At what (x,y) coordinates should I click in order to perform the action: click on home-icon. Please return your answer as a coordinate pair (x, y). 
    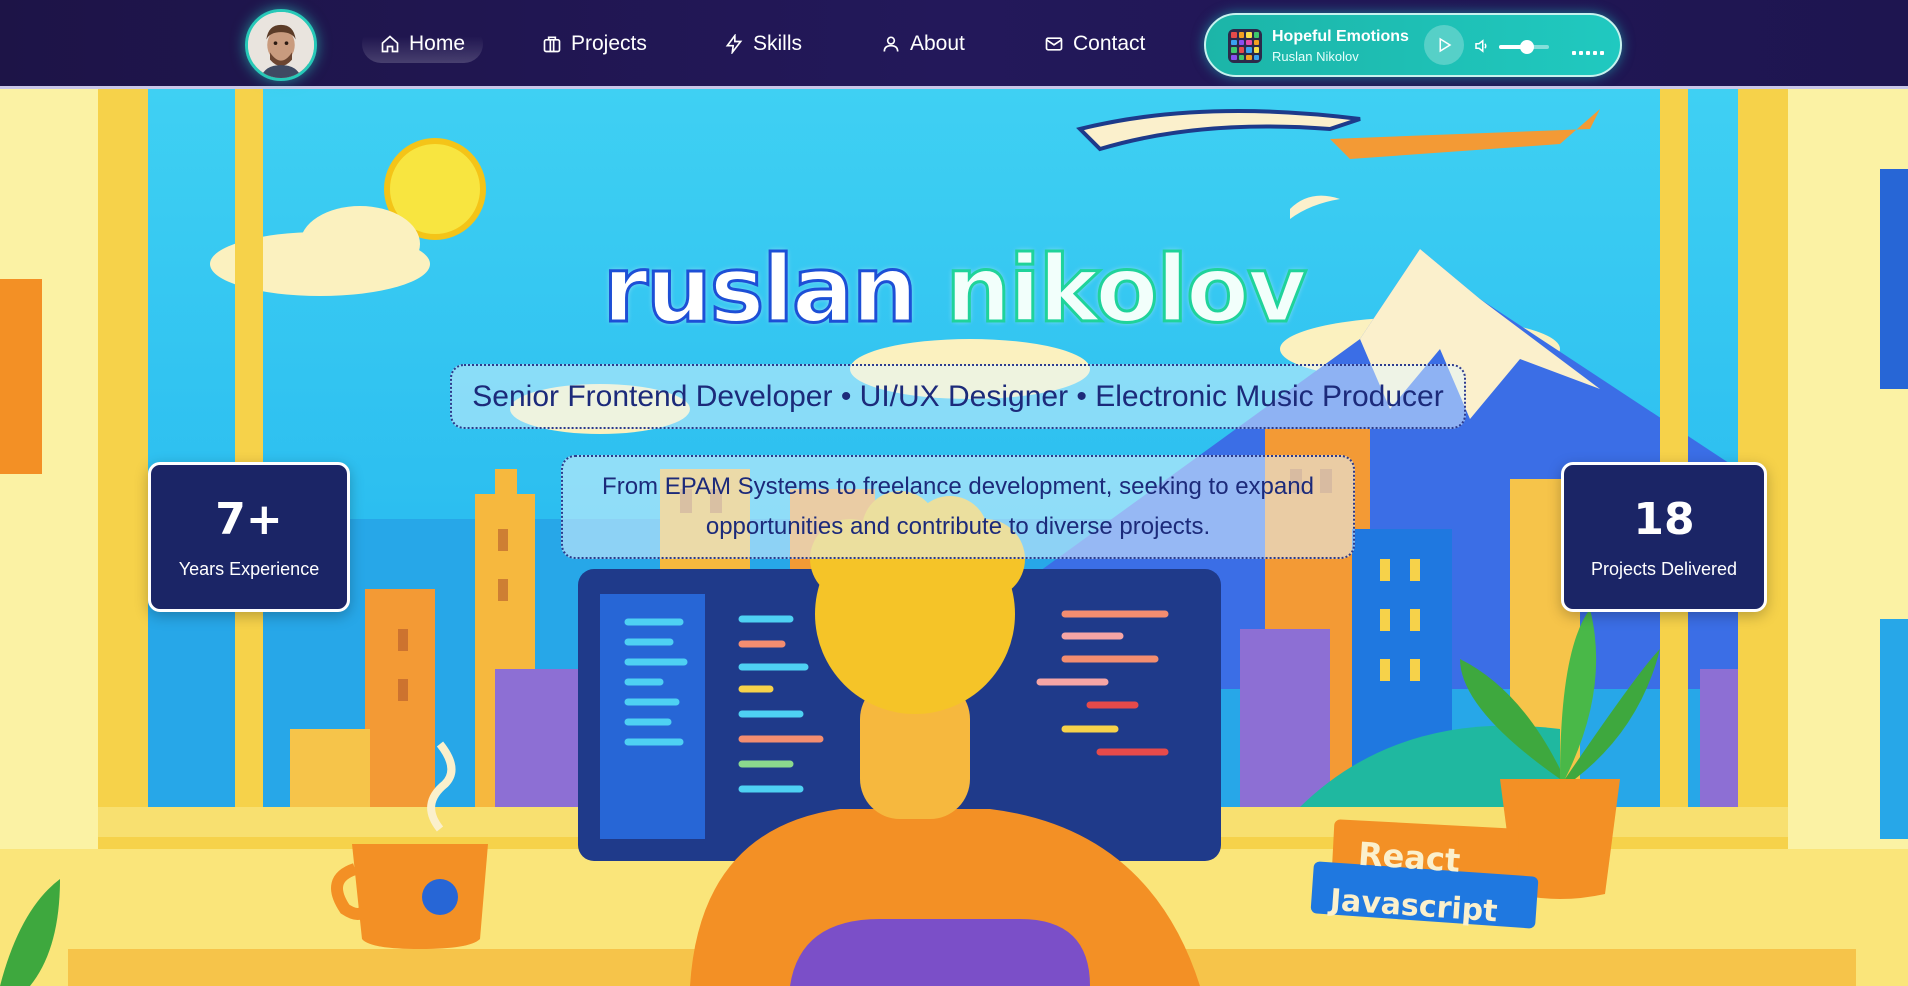
    Looking at the image, I should click on (390, 44).